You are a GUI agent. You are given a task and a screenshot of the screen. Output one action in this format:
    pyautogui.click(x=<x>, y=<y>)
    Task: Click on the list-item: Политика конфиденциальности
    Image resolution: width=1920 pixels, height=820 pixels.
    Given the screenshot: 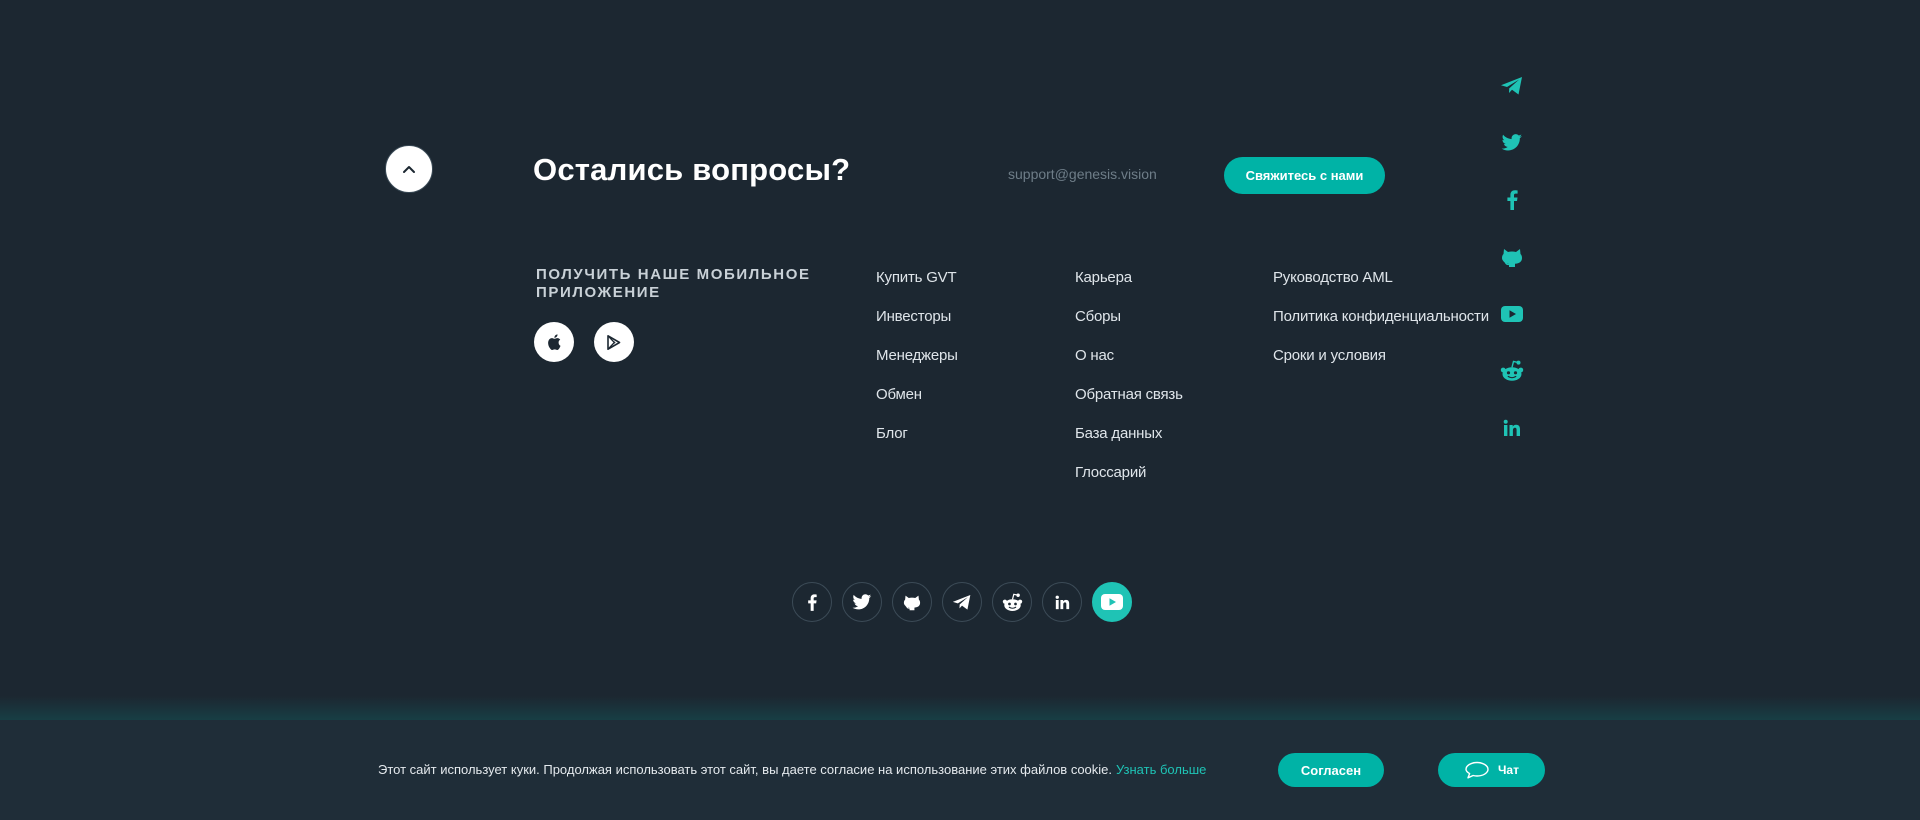 What is the action you would take?
    pyautogui.click(x=1381, y=327)
    